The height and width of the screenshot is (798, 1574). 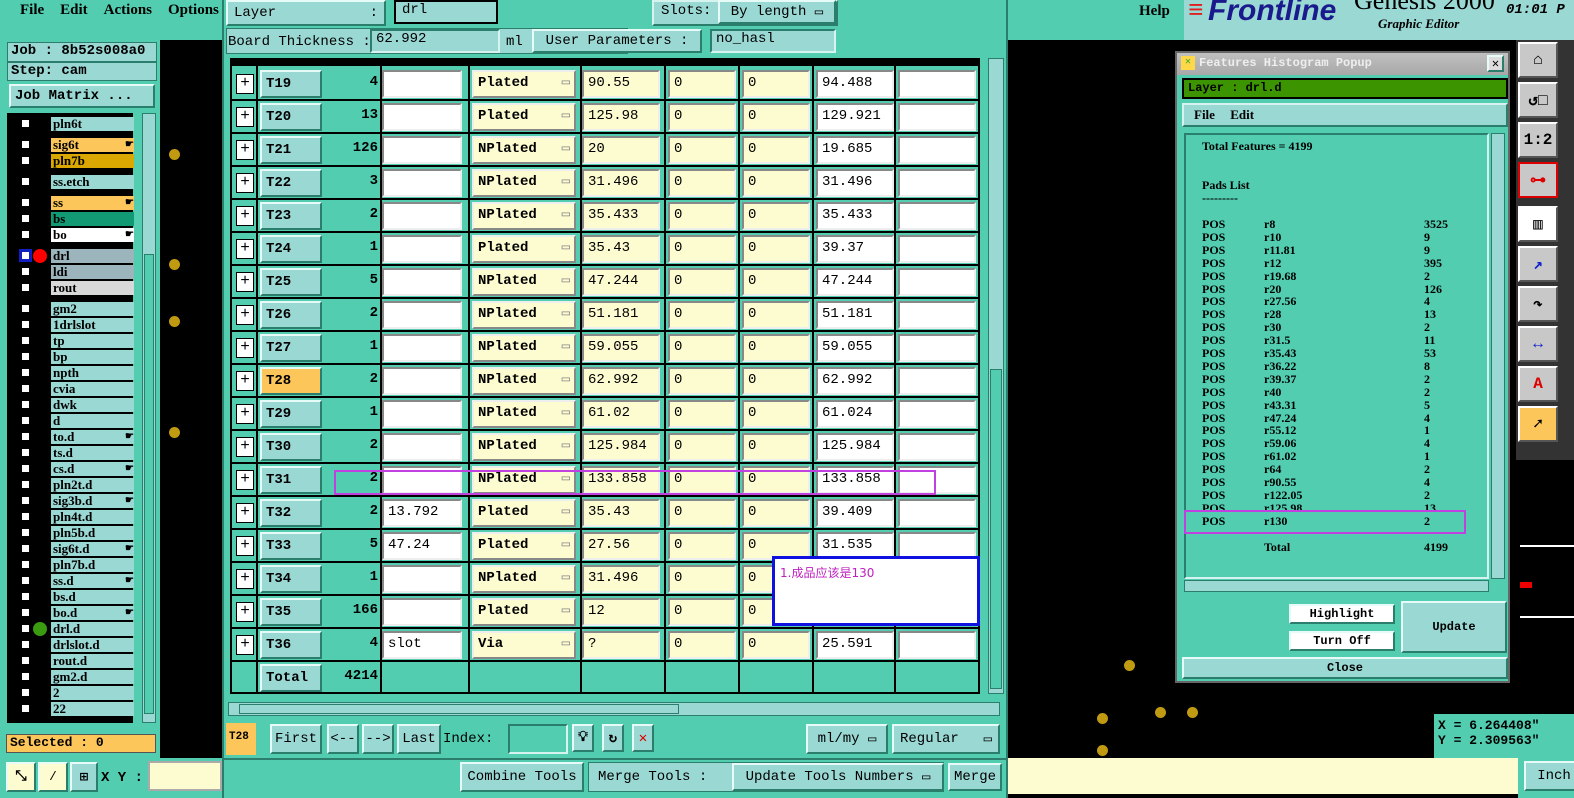 I want to click on layer-item: ss.etch, so click(x=92, y=182).